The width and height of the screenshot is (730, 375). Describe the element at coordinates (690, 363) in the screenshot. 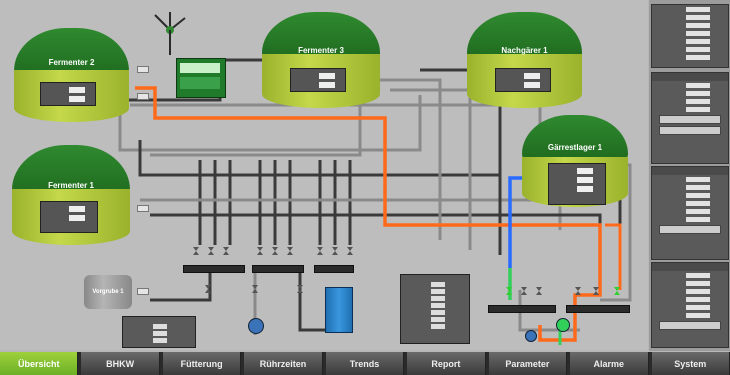

I see `tab-system: System` at that location.